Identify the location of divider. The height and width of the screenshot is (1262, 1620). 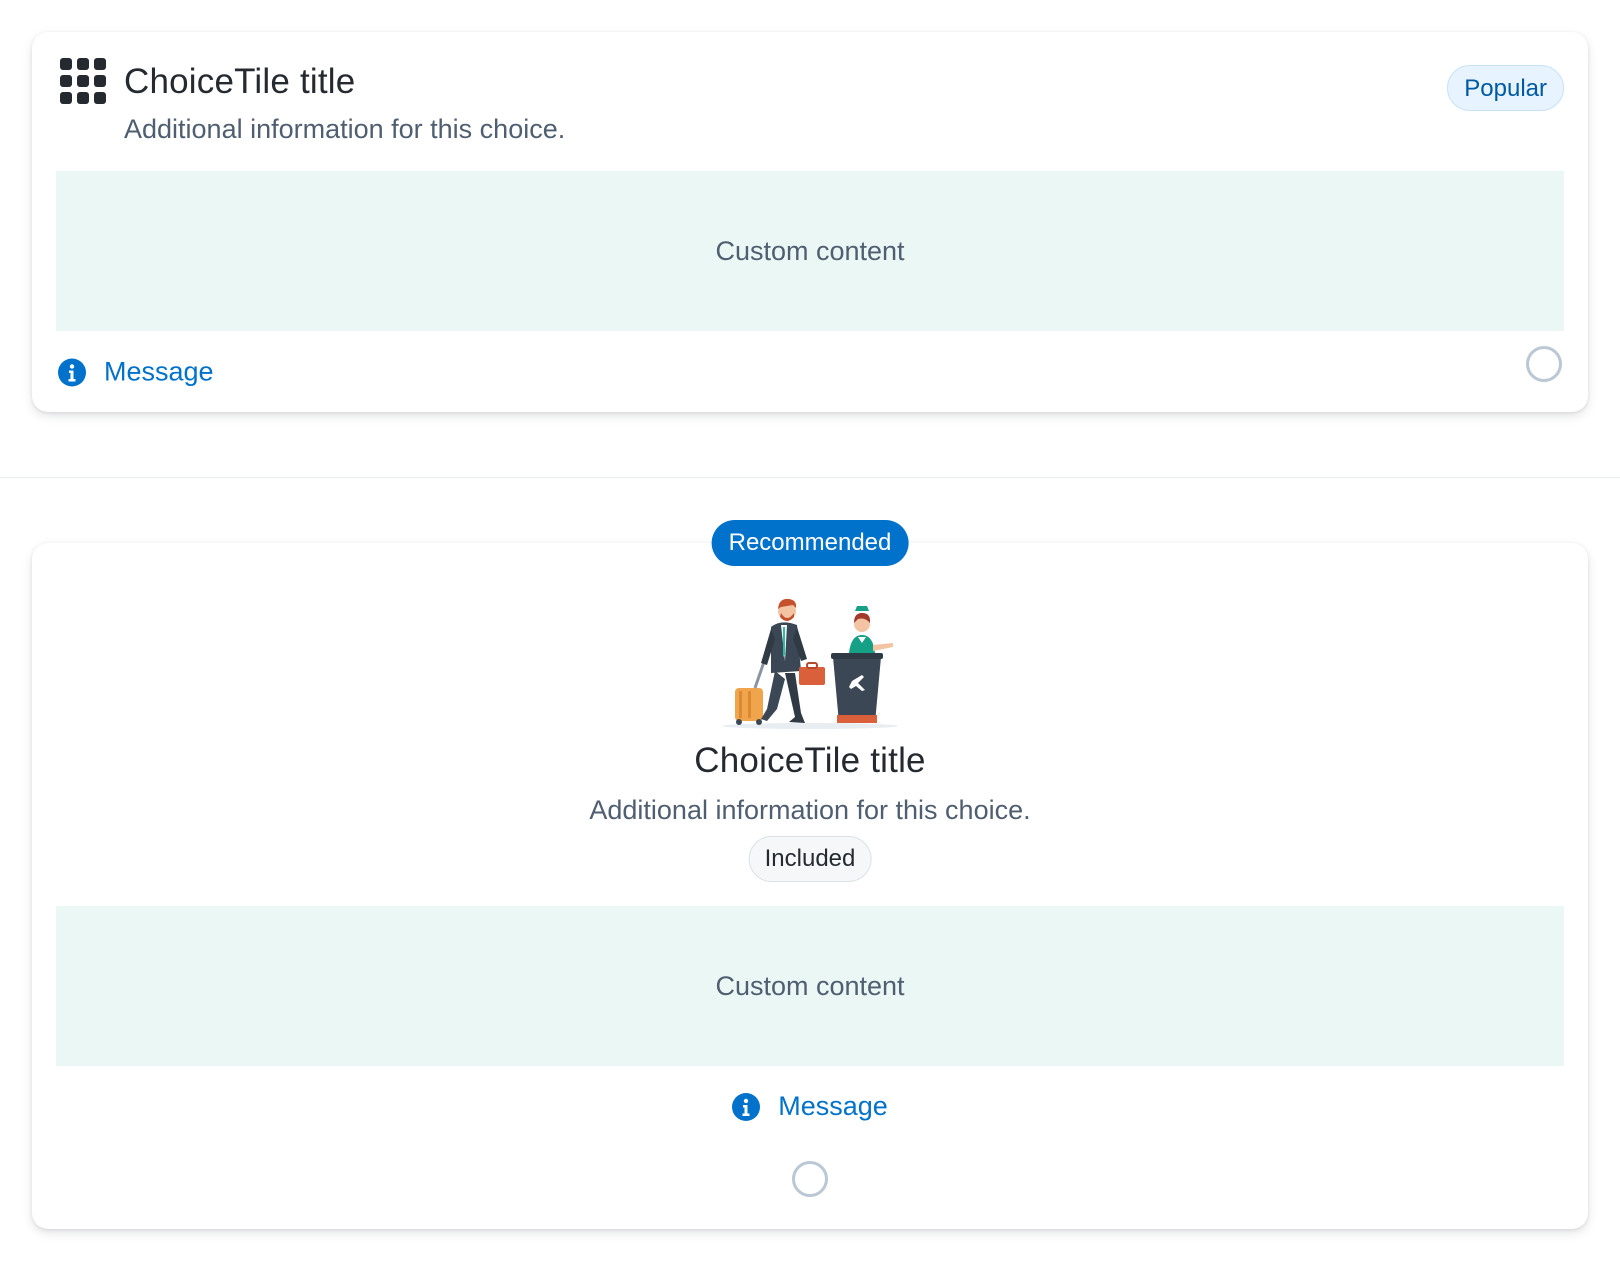
(810, 477).